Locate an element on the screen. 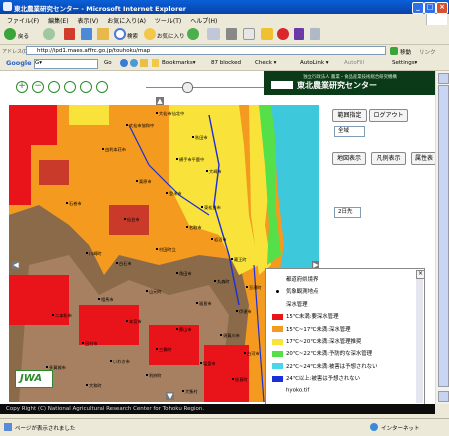 The height and width of the screenshot is (436, 449). scroll-up-icon is located at coordinates (443, 78).